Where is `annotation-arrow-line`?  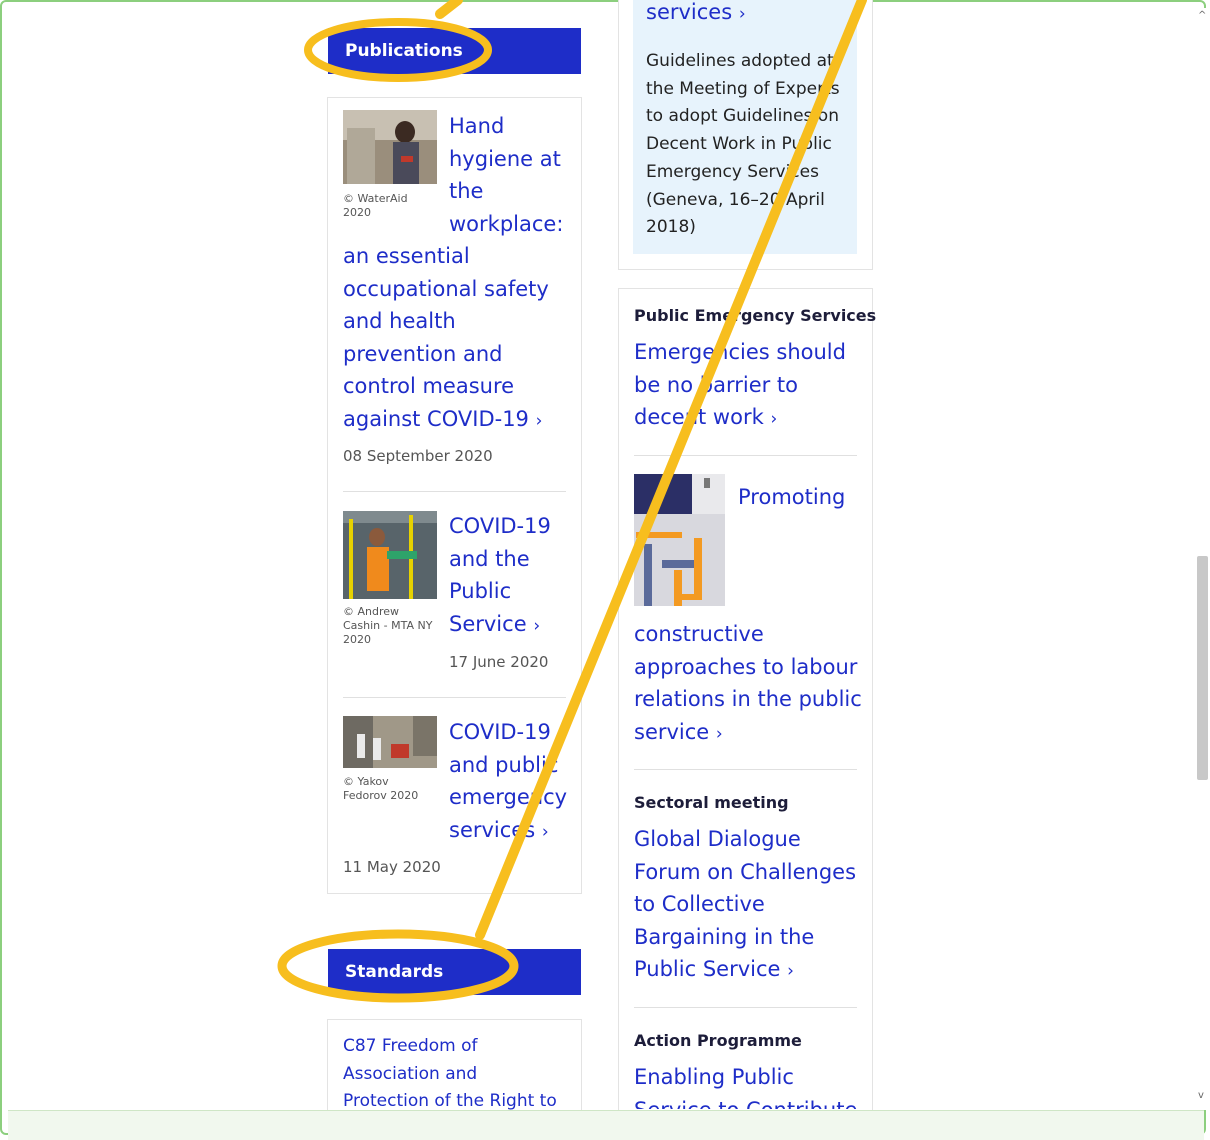
annotation-arrow-line is located at coordinates (449, 9).